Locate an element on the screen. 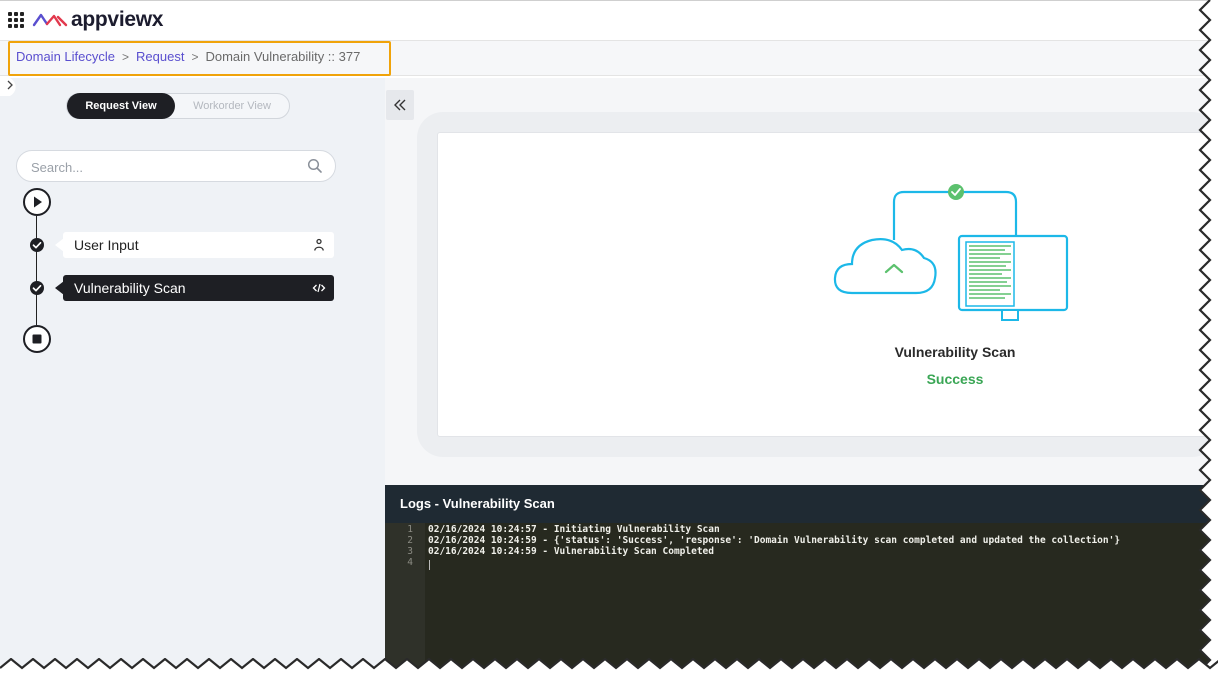 Image resolution: width=1218 pixels, height=674 pixels. request-view-button: Request View is located at coordinates (121, 106).